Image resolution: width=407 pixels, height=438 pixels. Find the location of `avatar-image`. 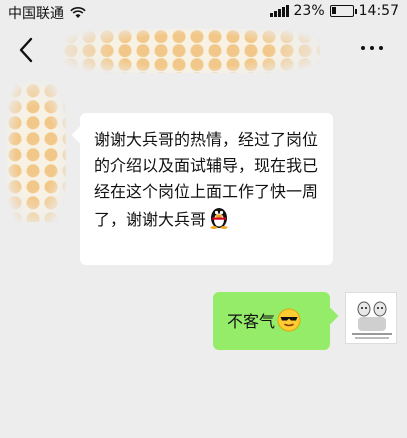

avatar-image is located at coordinates (371, 318).